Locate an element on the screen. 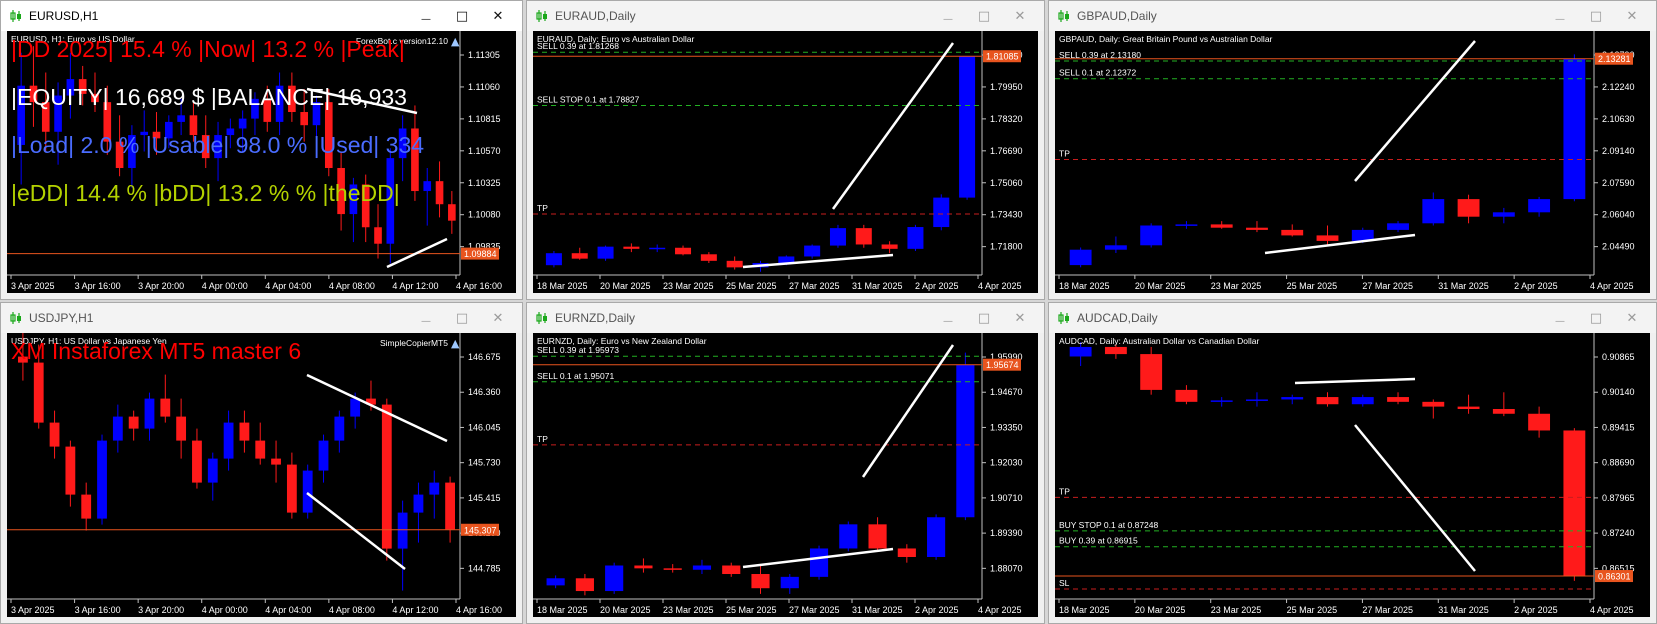 This screenshot has height=624, width=1657. expert-advisor-label: SimpleCopierMT5 is located at coordinates (414, 343).